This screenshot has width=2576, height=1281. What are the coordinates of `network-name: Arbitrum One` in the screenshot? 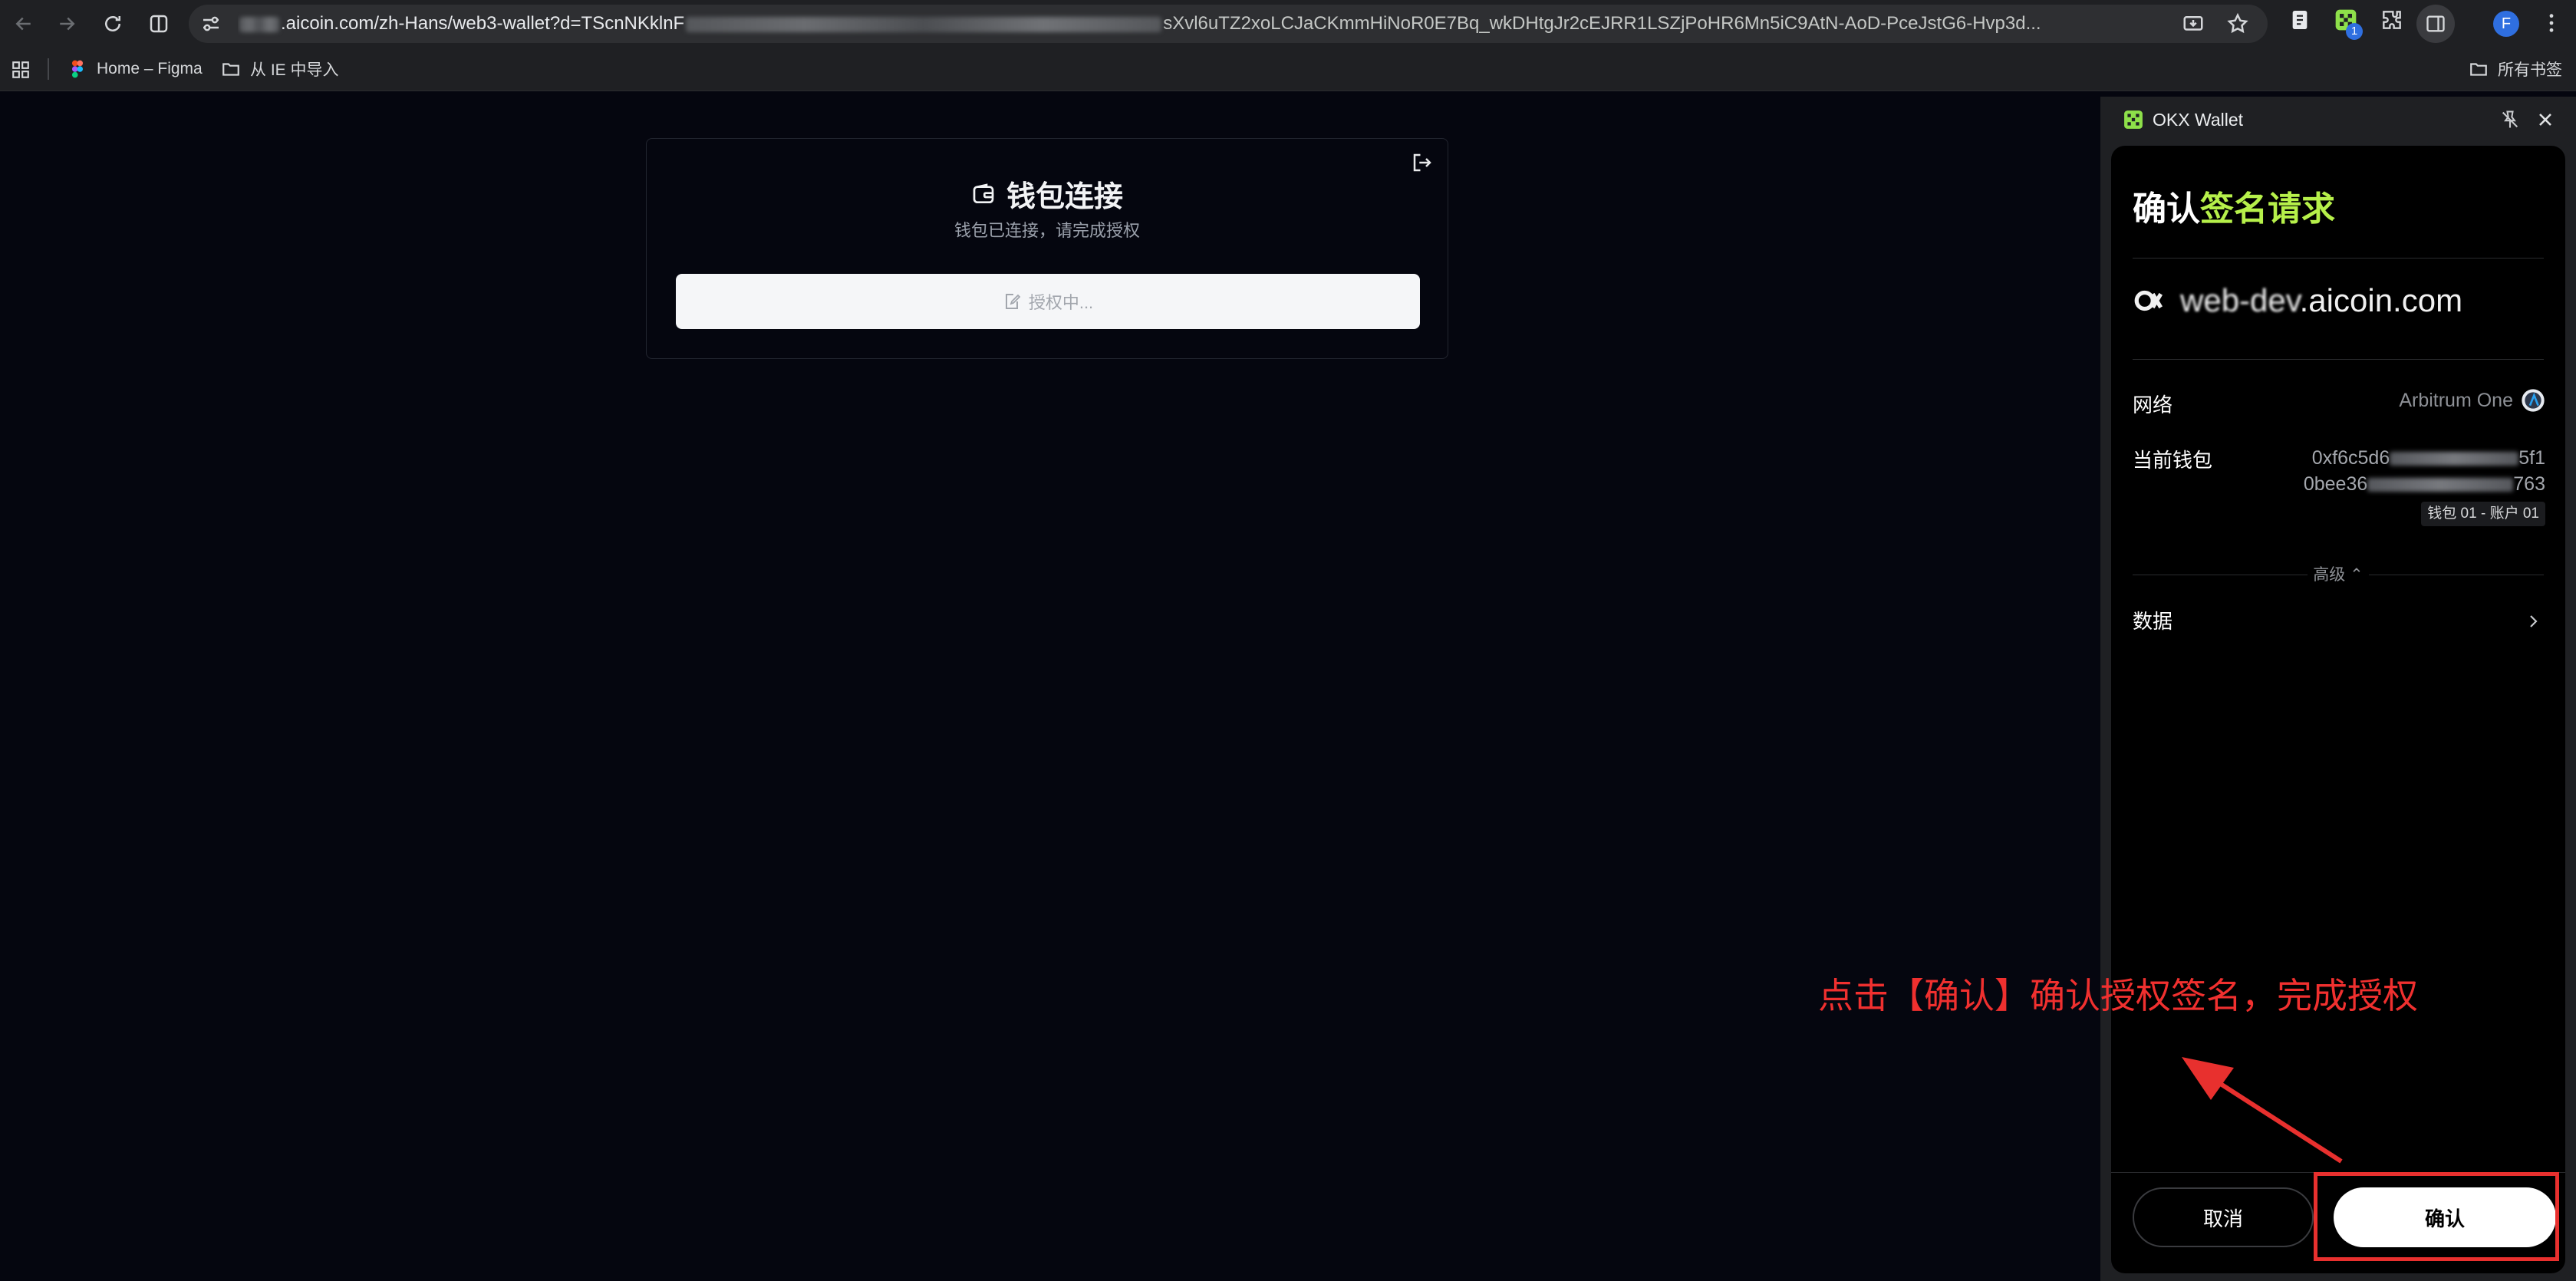 It's located at (2456, 400).